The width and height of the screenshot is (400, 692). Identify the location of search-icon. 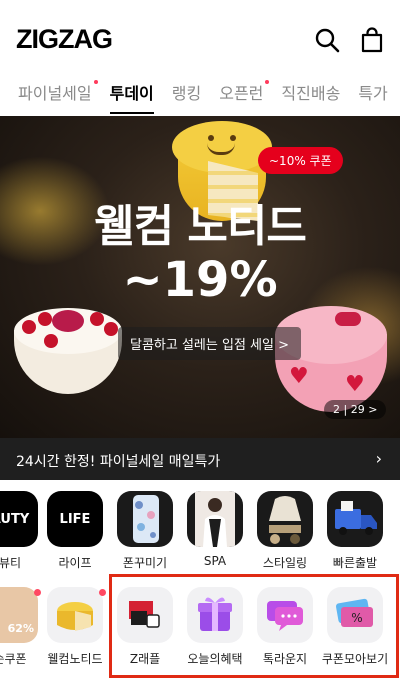
(327, 40).